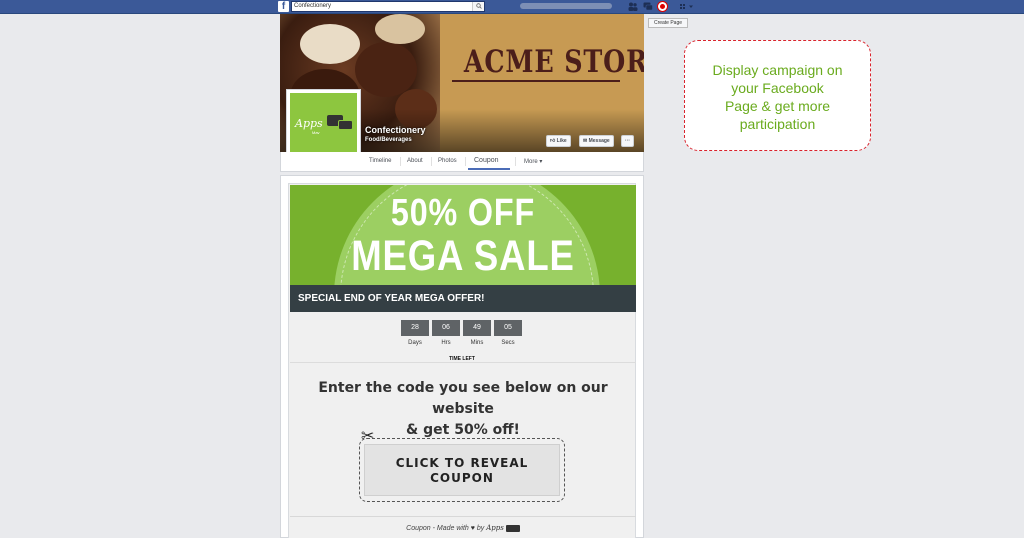  Describe the element at coordinates (415, 343) in the screenshot. I see `timer-days-label: Days` at that location.